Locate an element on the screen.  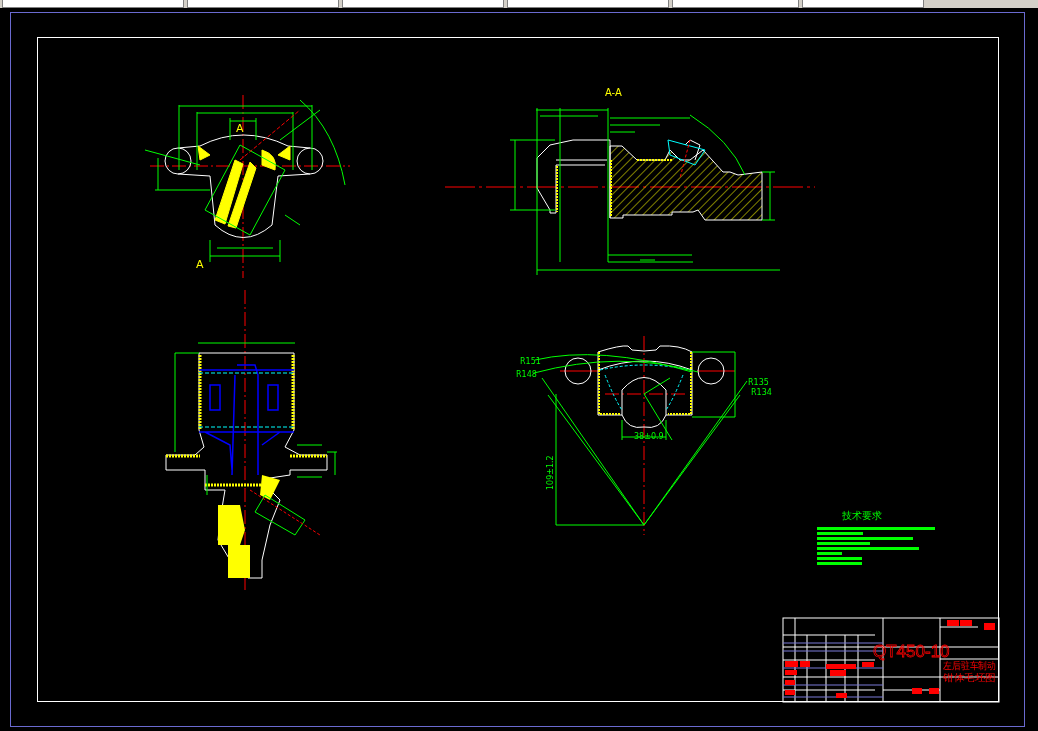
part-name: 钳体毛坯图 is located at coordinates (968, 677).